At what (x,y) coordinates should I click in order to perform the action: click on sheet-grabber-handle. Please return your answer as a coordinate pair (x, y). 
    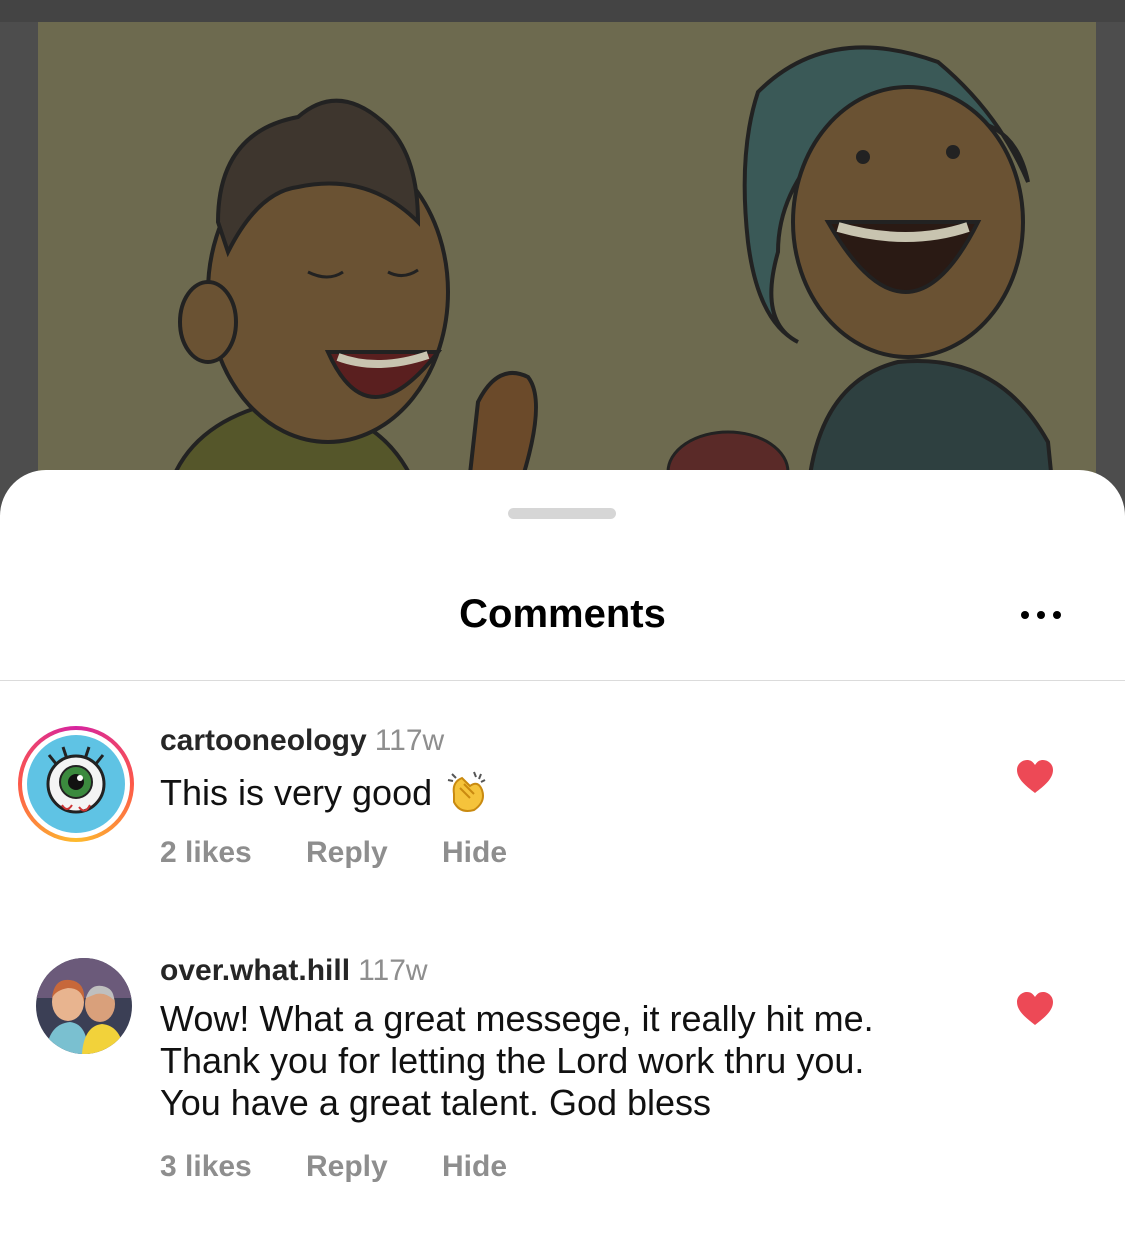
    Looking at the image, I should click on (562, 513).